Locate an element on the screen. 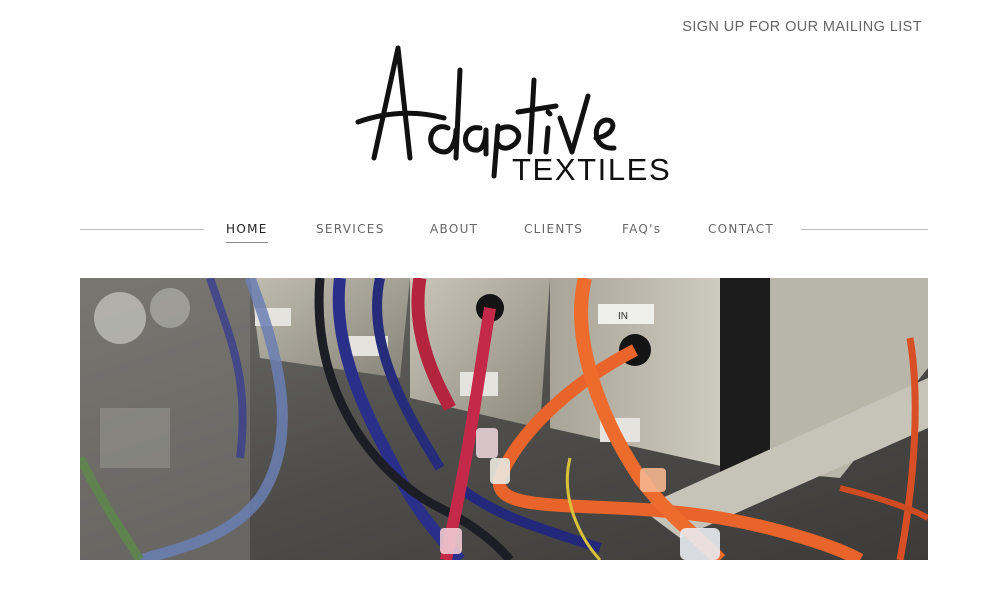  mailing-list-link: SIGN UP FOR OUR MAILING LIST is located at coordinates (802, 27).